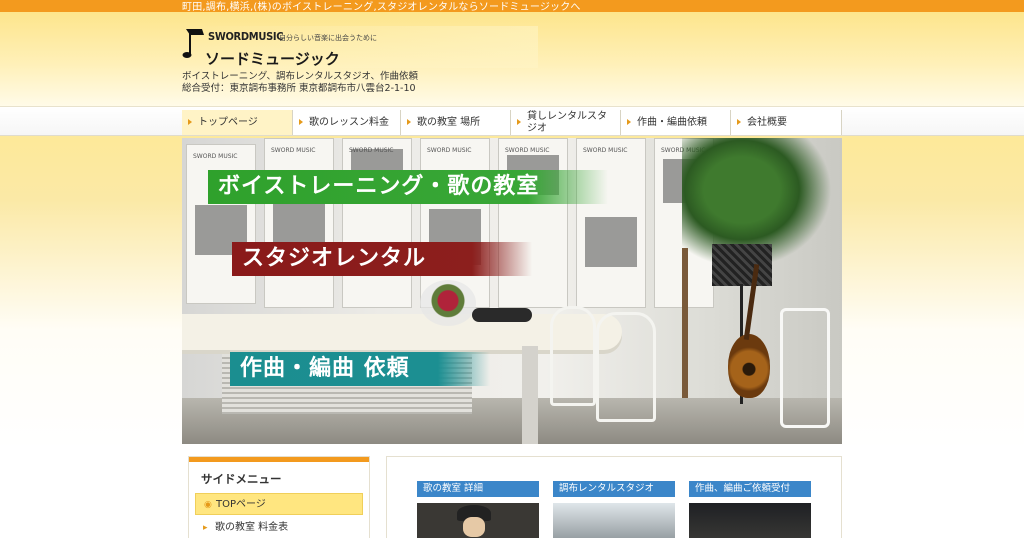 This screenshot has height=538, width=1024. Describe the element at coordinates (742, 265) in the screenshot. I see `music-stand` at that location.